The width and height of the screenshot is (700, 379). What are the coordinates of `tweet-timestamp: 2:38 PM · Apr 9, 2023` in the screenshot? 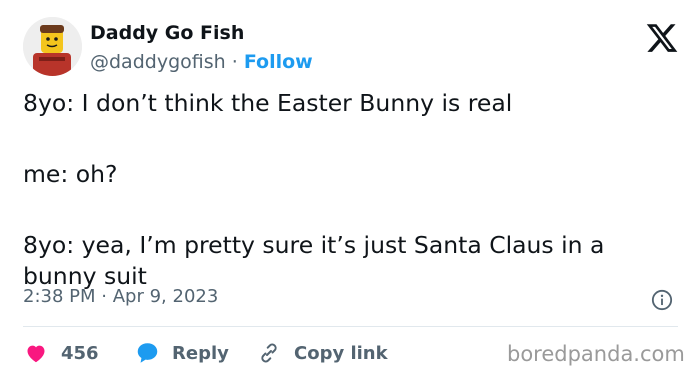 It's located at (120, 296).